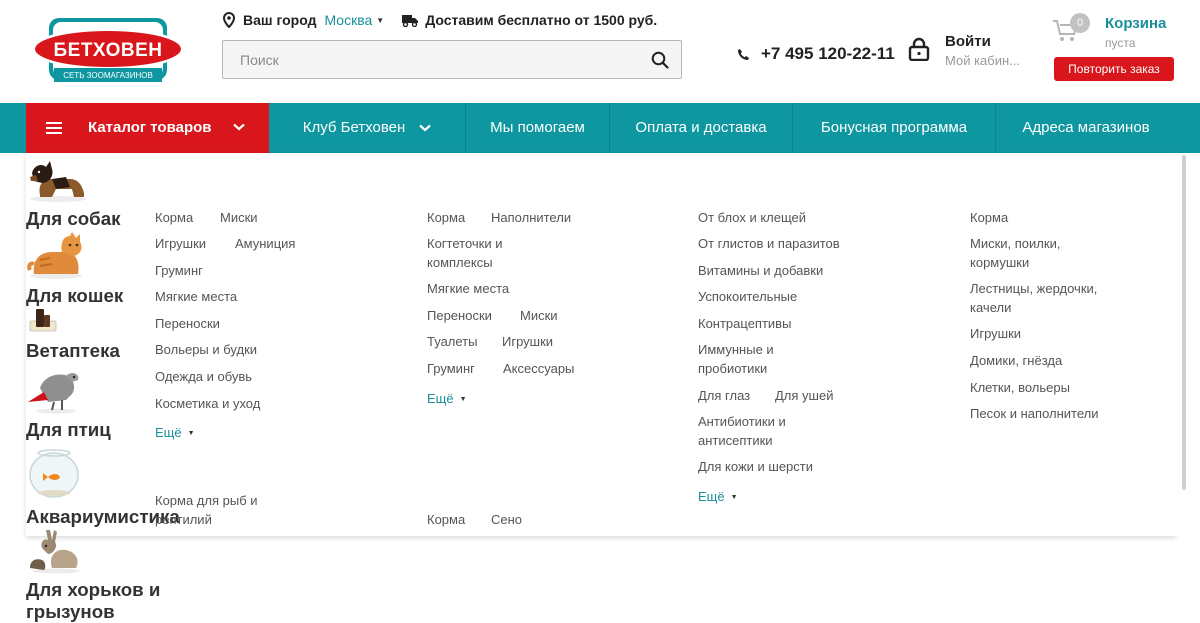 Image resolution: width=1200 pixels, height=623 pixels. What do you see at coordinates (527, 341) in the screenshot?
I see `link-cats-toys: Игрушки` at bounding box center [527, 341].